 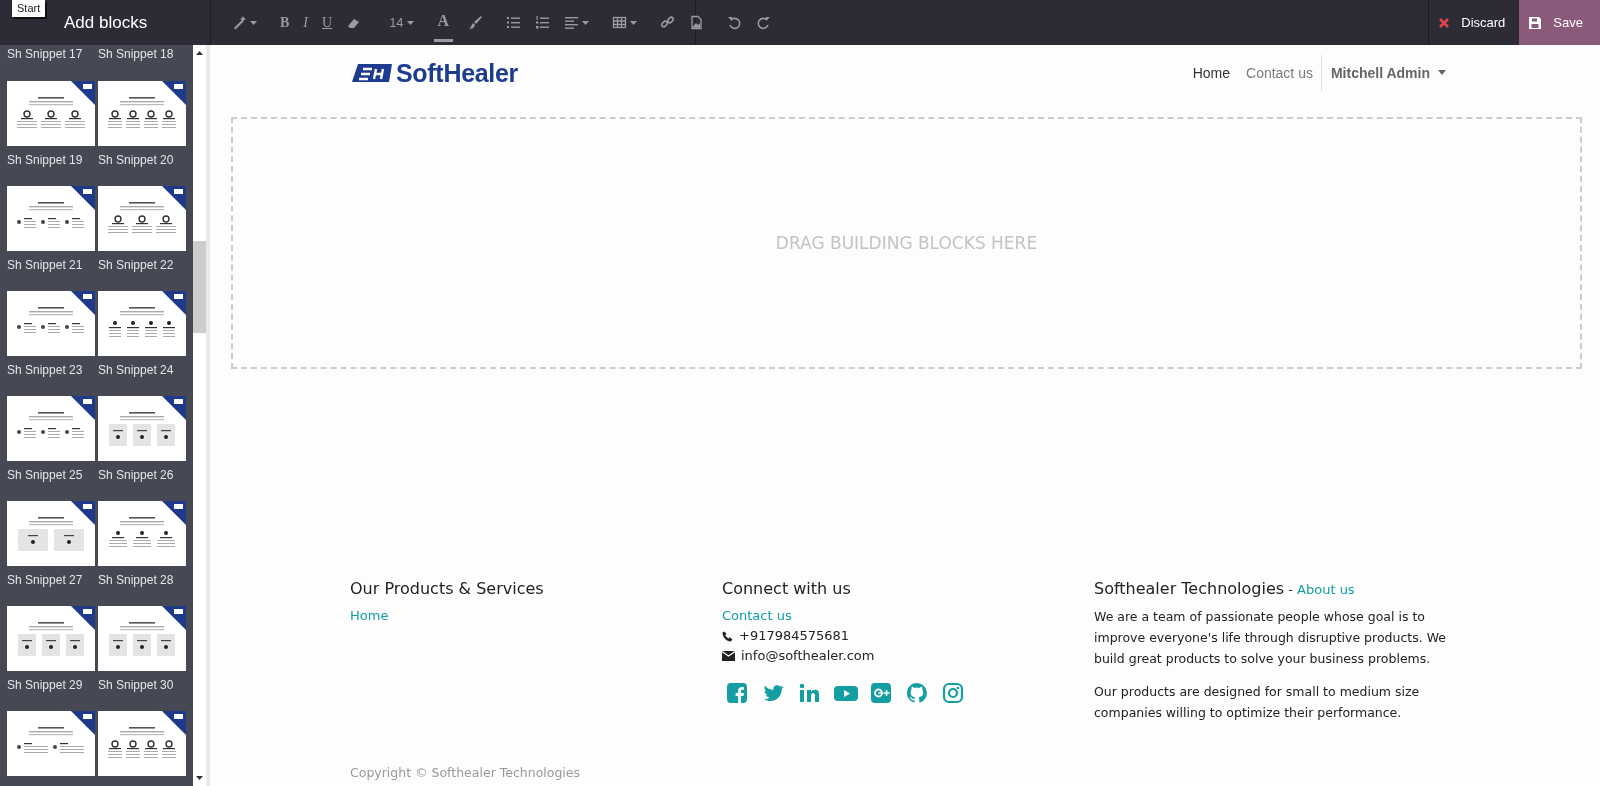 What do you see at coordinates (1442, 72) in the screenshot?
I see `caret-icon` at bounding box center [1442, 72].